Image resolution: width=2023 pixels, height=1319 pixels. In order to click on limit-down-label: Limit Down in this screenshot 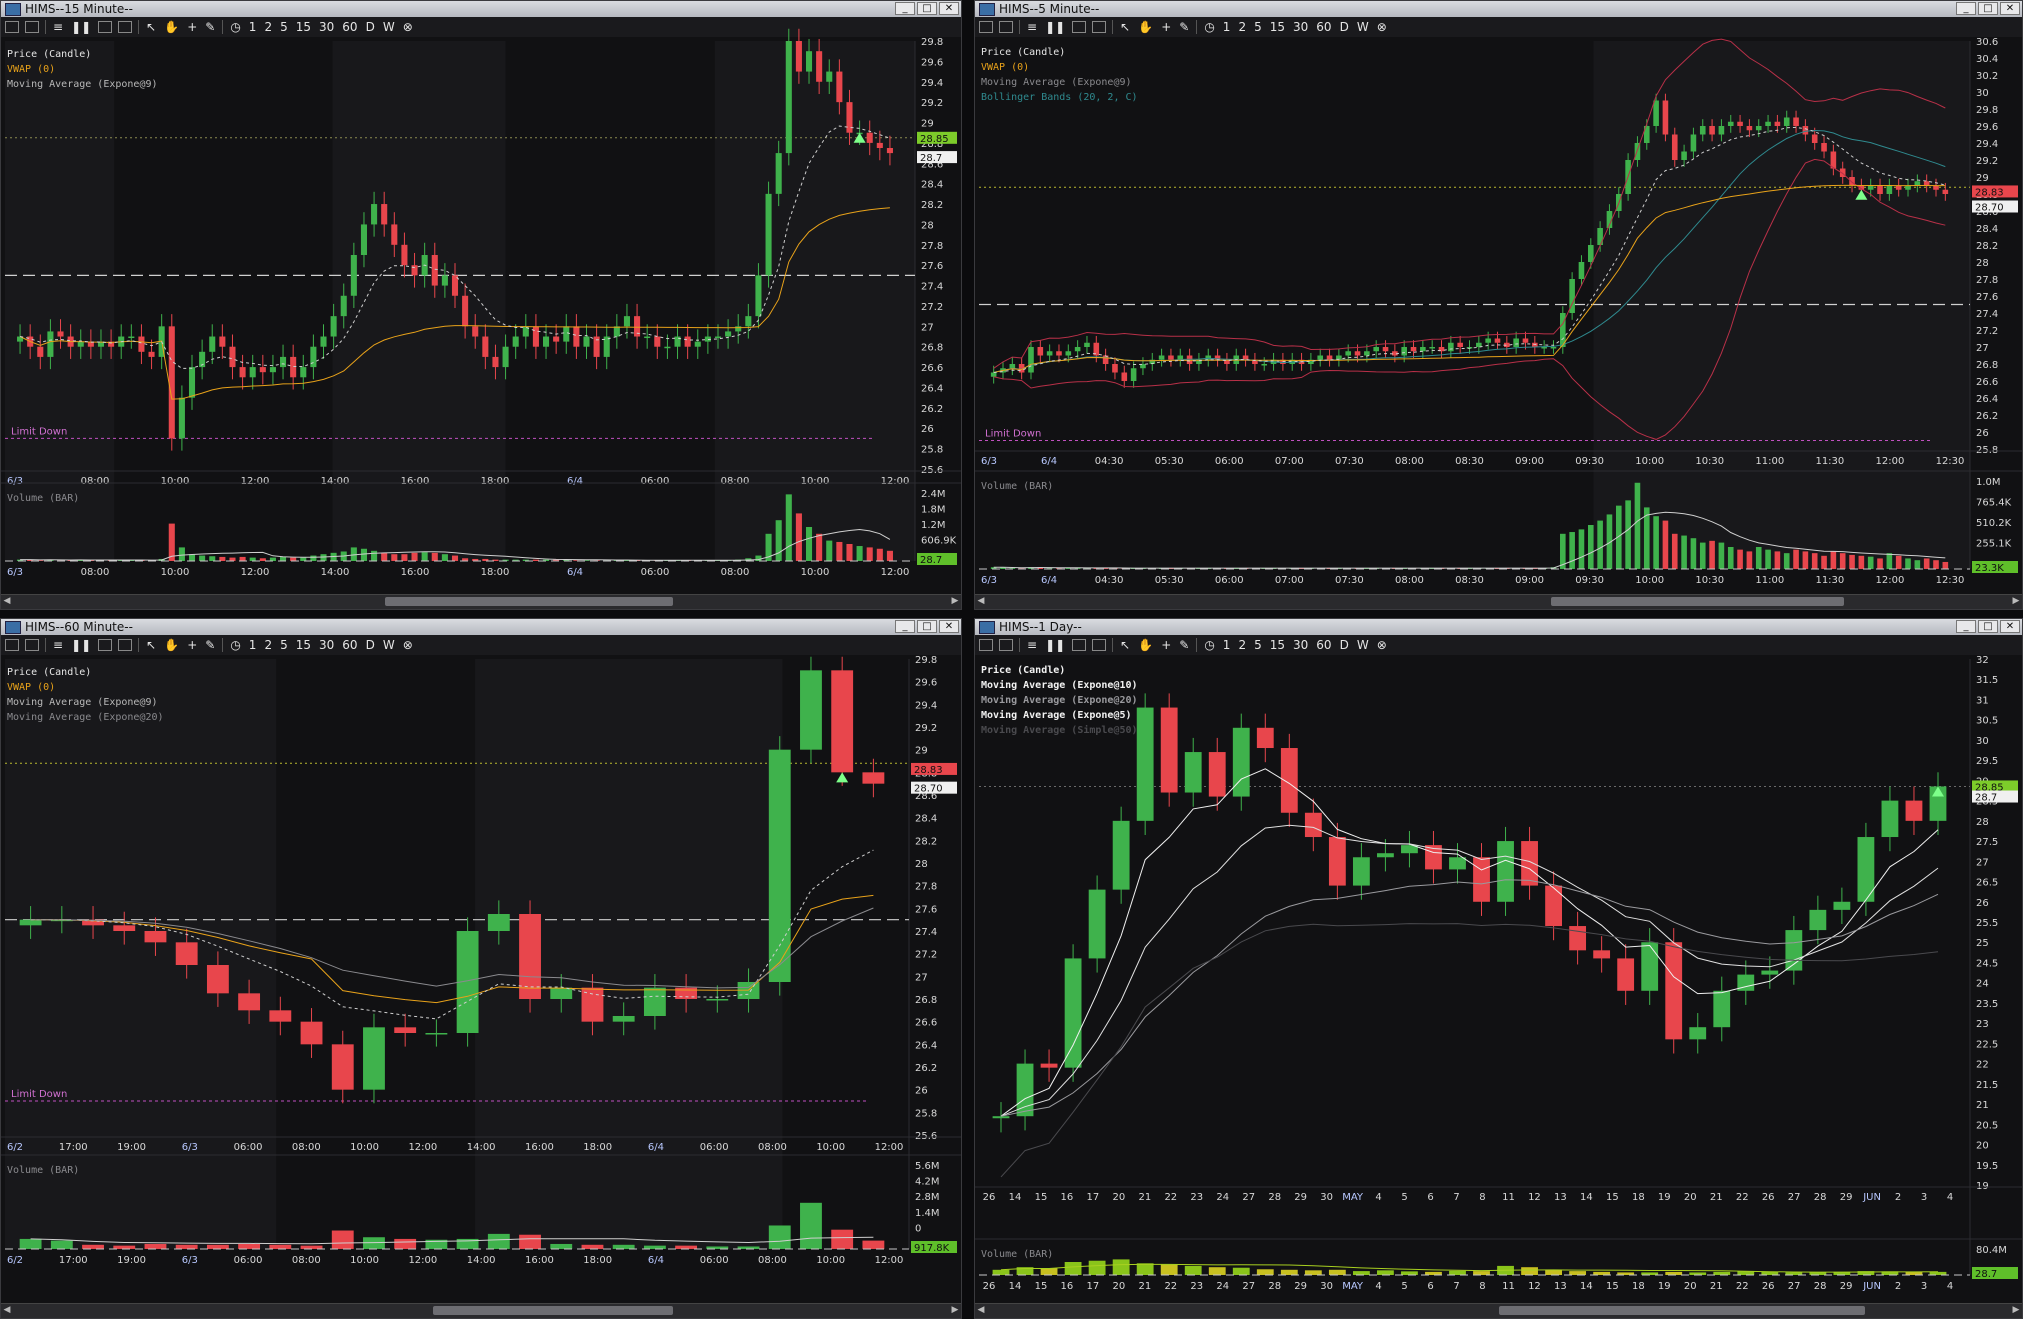, I will do `click(39, 1094)`.